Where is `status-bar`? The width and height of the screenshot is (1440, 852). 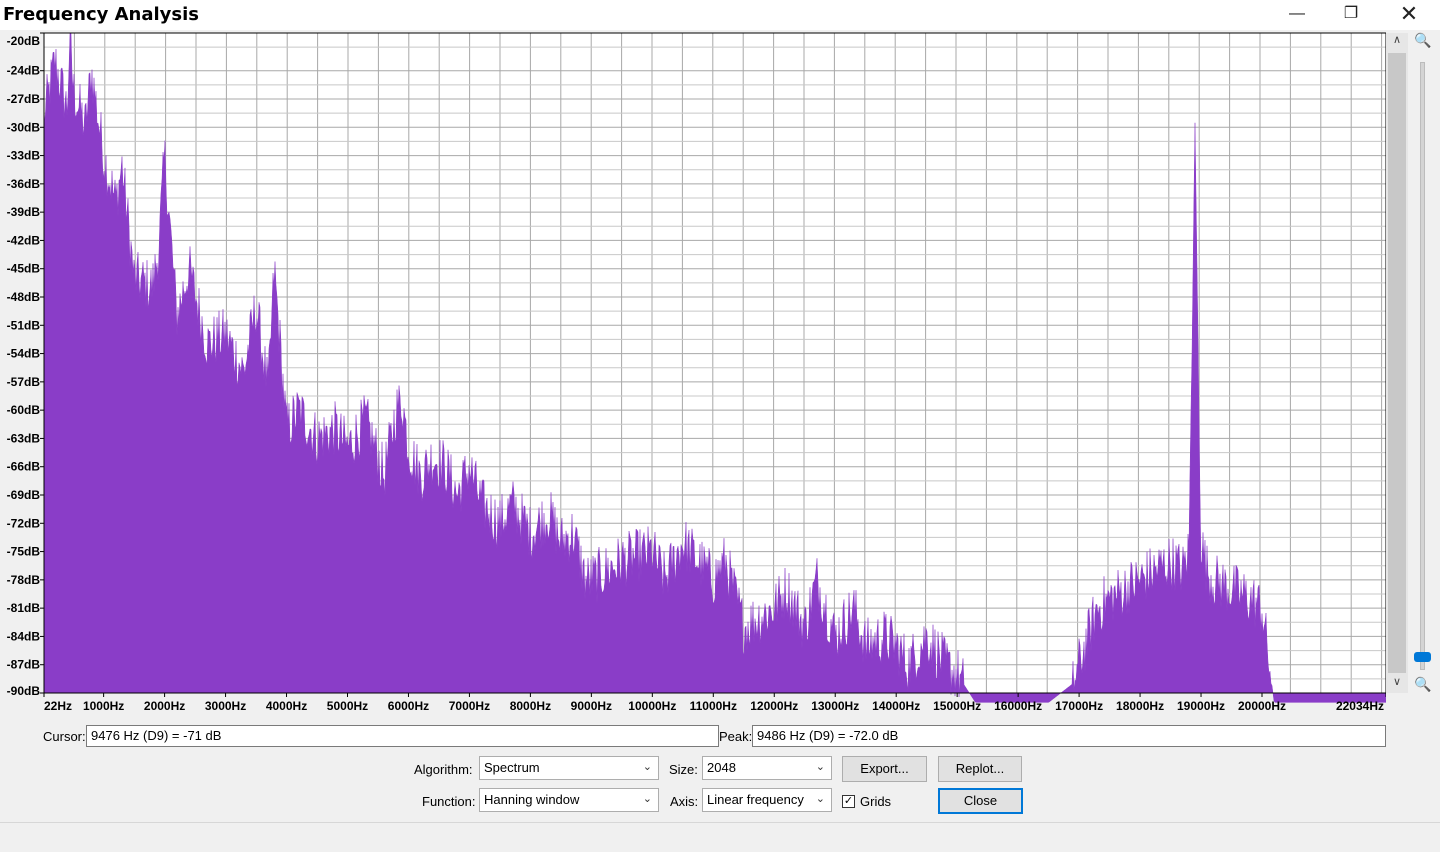 status-bar is located at coordinates (720, 837).